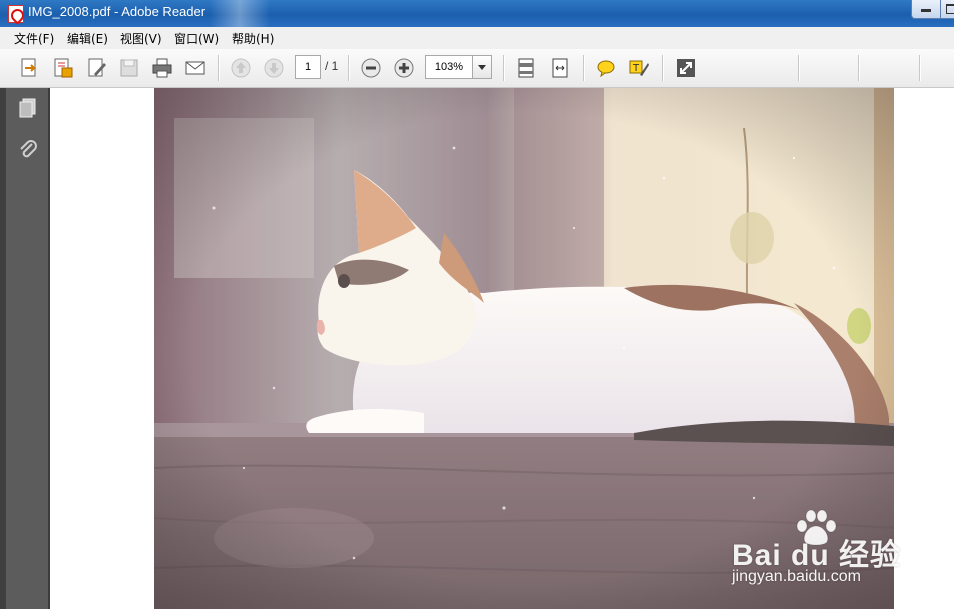  I want to click on envelope-icon, so click(195, 68).